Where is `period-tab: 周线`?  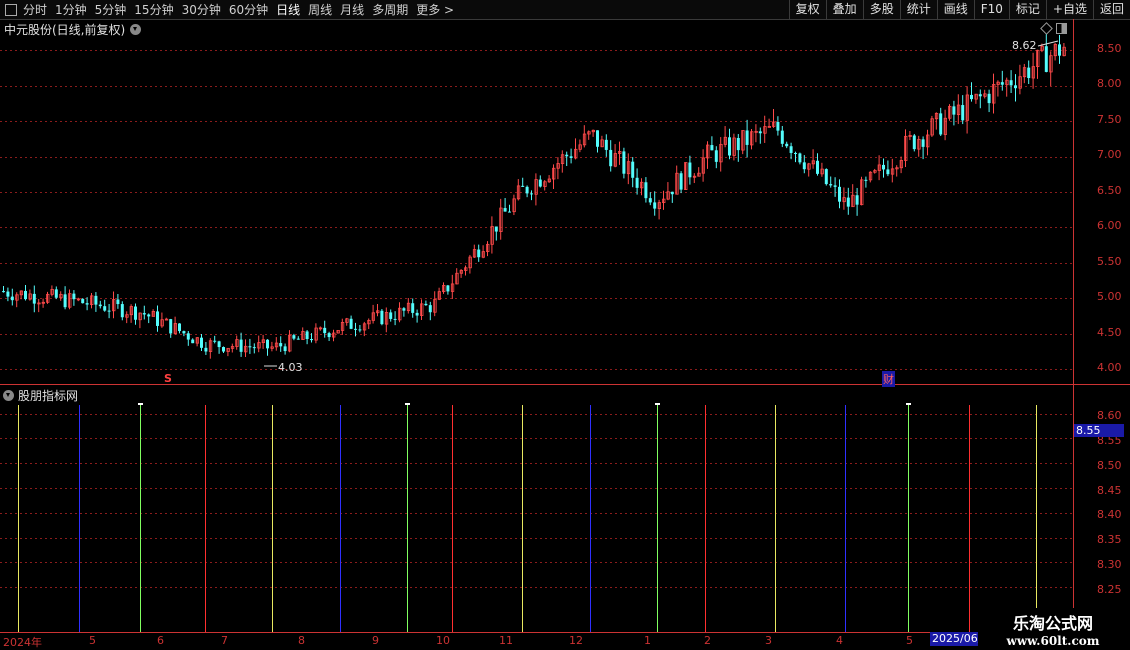
period-tab: 周线 is located at coordinates (320, 9).